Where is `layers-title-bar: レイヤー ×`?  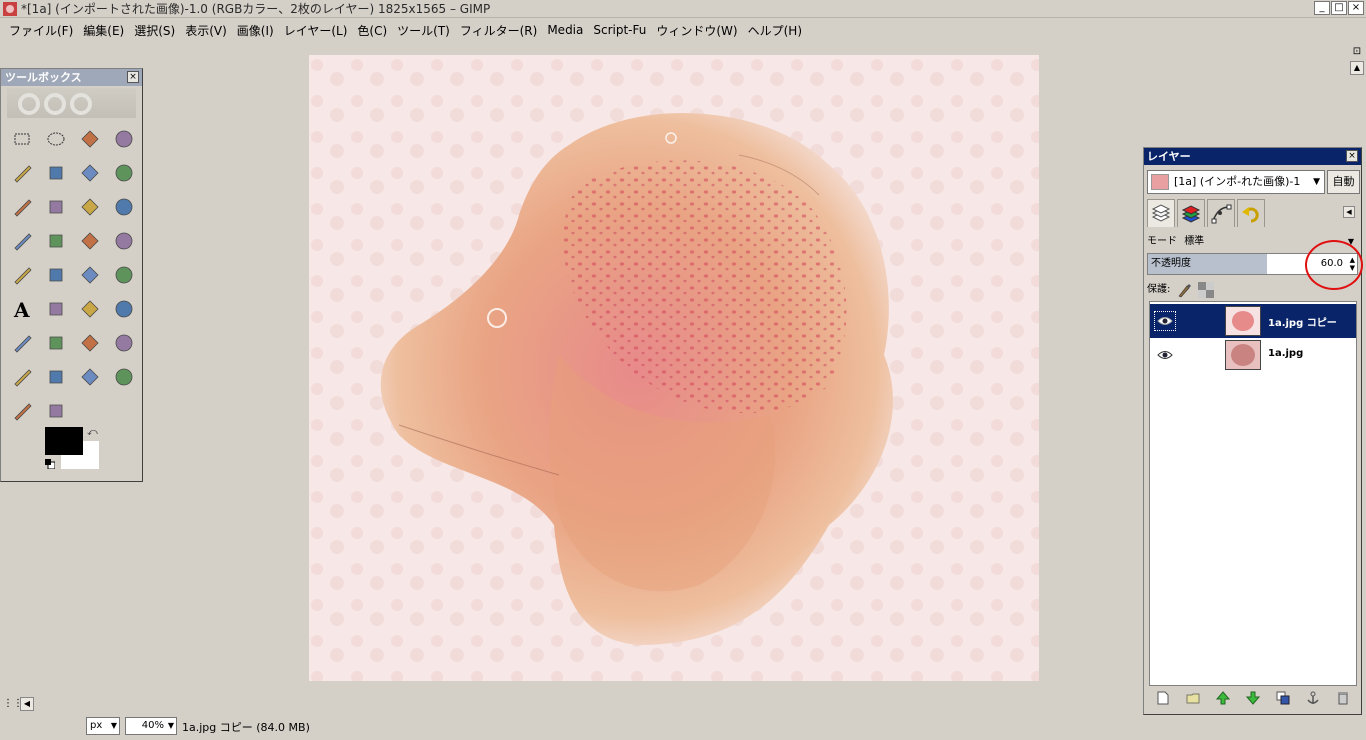 layers-title-bar: レイヤー × is located at coordinates (1252, 156).